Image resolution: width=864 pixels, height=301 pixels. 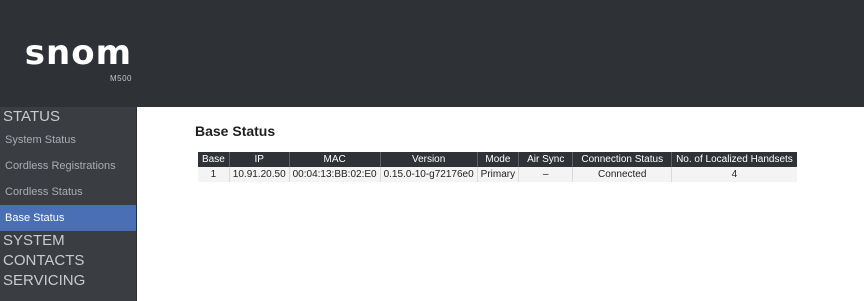 What do you see at coordinates (235, 131) in the screenshot?
I see `page-title: Base Status` at bounding box center [235, 131].